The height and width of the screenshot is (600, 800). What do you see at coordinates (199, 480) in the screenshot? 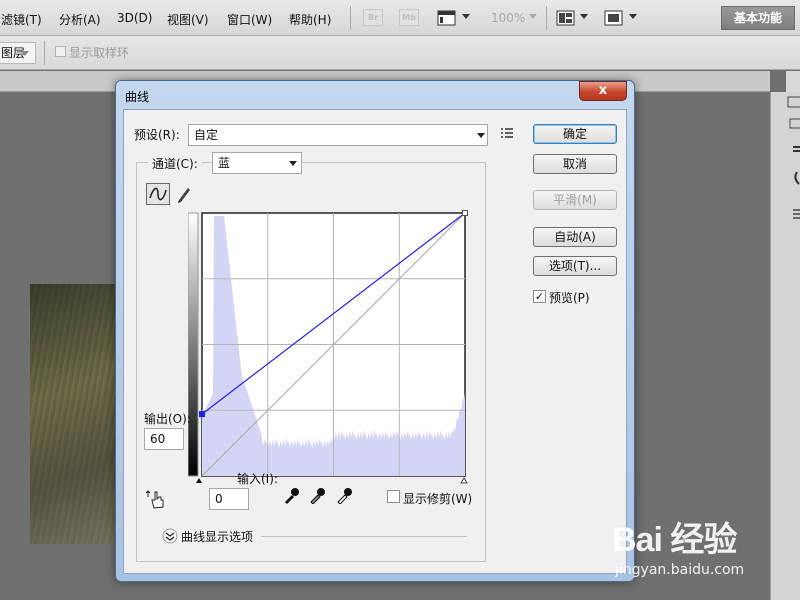
I see `black-point-slider` at bounding box center [199, 480].